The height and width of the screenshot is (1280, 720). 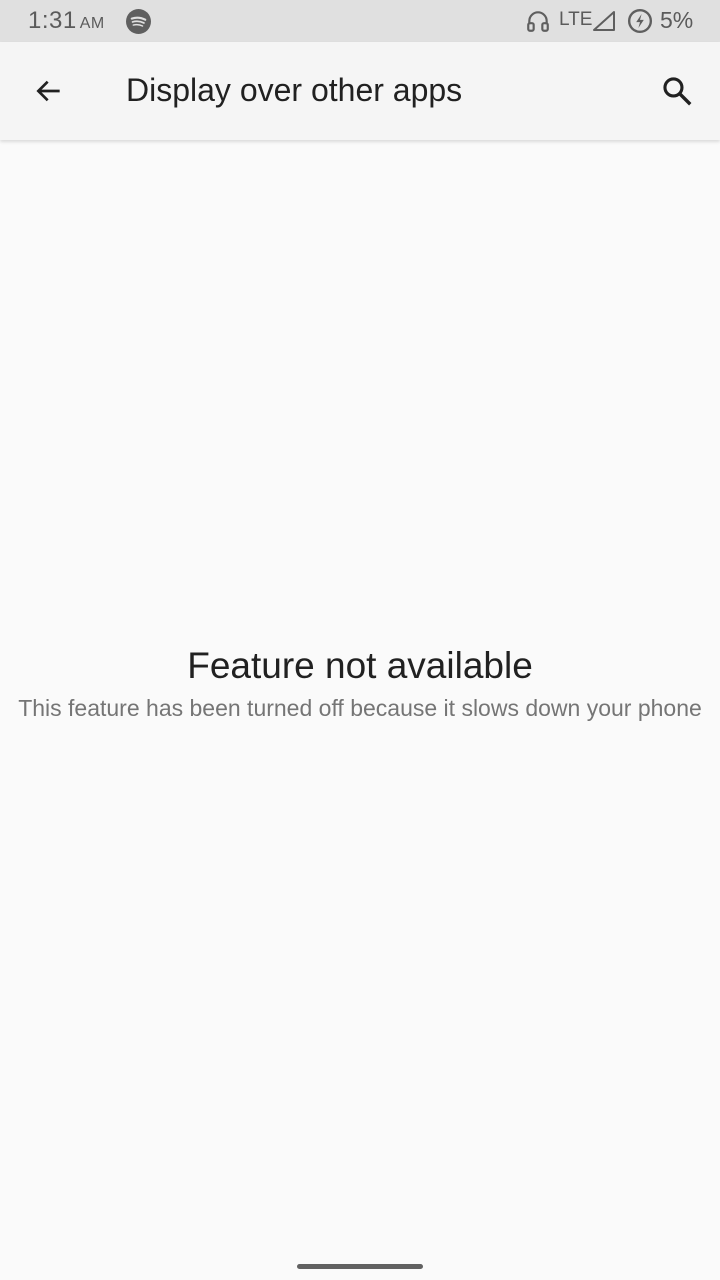 What do you see at coordinates (360, 21) in the screenshot?
I see `status-bar: 1:31 AM LTE 5%` at bounding box center [360, 21].